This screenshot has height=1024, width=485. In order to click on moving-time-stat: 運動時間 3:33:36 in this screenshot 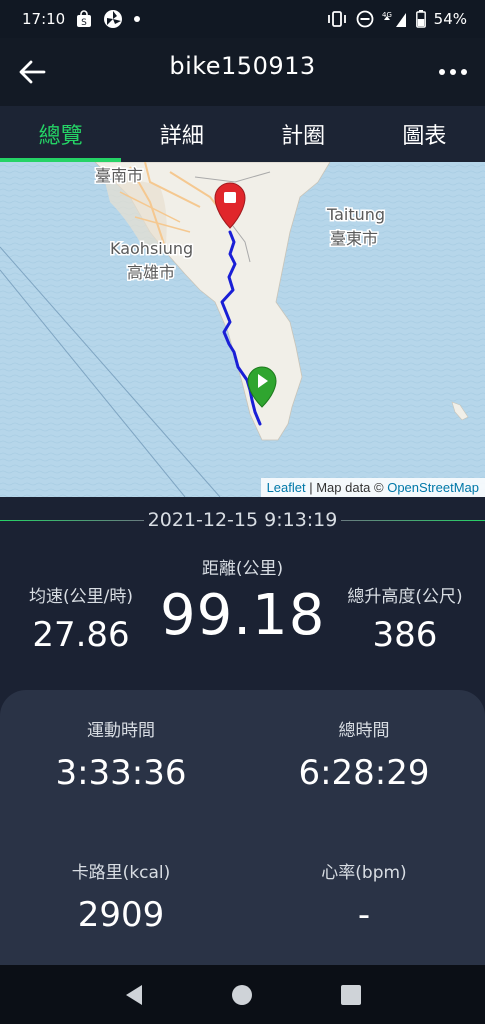, I will do `click(121, 754)`.